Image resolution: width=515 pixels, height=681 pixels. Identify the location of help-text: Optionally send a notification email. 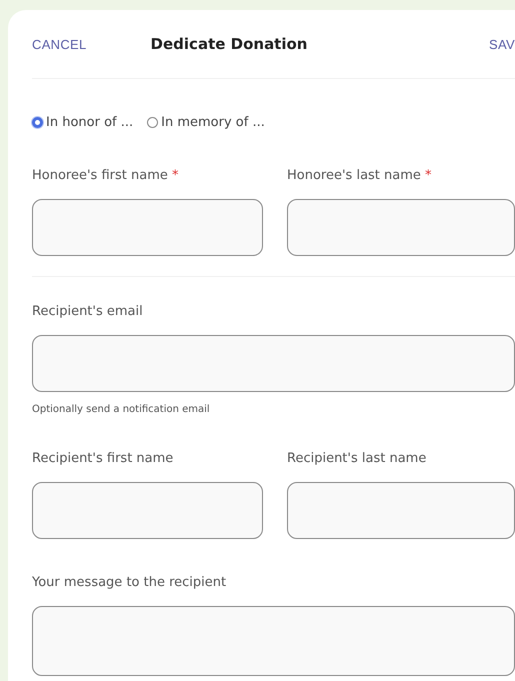
(121, 409).